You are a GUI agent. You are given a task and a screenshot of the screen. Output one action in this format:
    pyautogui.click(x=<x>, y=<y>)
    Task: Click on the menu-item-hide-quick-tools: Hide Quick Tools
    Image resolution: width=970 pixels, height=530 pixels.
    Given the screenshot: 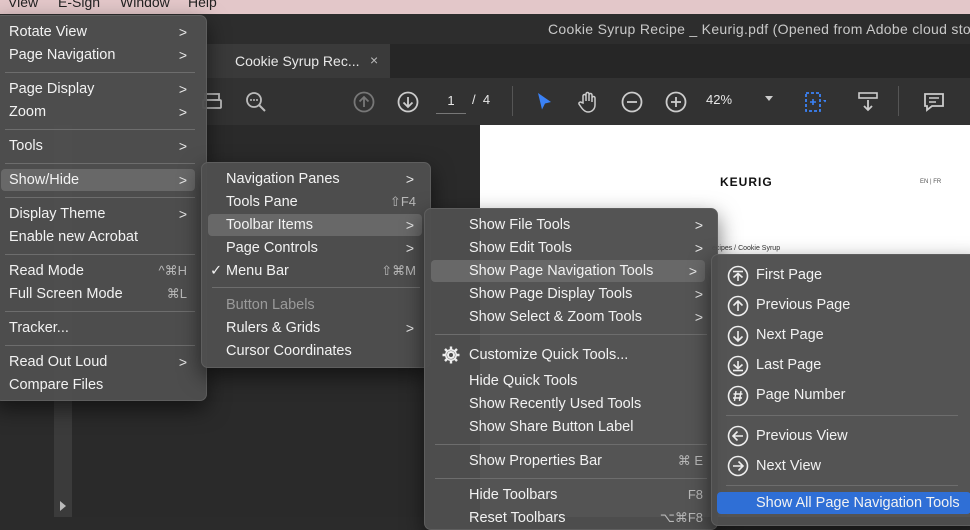 What is the action you would take?
    pyautogui.click(x=587, y=381)
    